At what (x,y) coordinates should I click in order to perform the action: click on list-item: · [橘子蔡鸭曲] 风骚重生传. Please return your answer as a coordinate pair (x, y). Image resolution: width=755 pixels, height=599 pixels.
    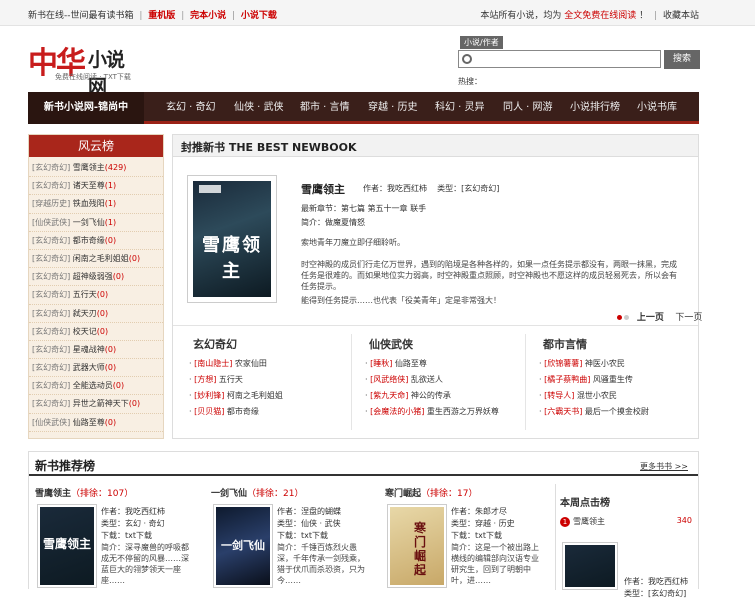
    Looking at the image, I should click on (619, 380).